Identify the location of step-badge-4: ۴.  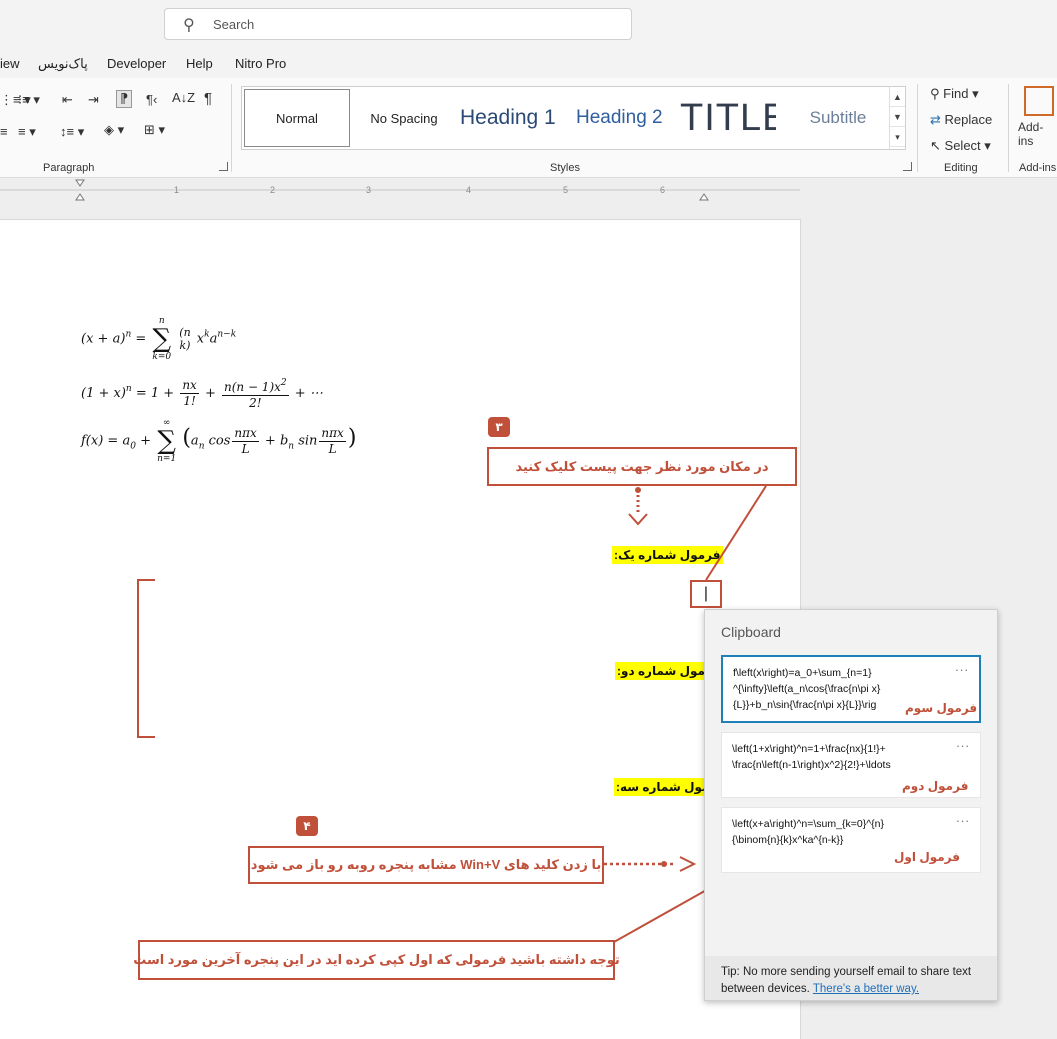
(307, 826).